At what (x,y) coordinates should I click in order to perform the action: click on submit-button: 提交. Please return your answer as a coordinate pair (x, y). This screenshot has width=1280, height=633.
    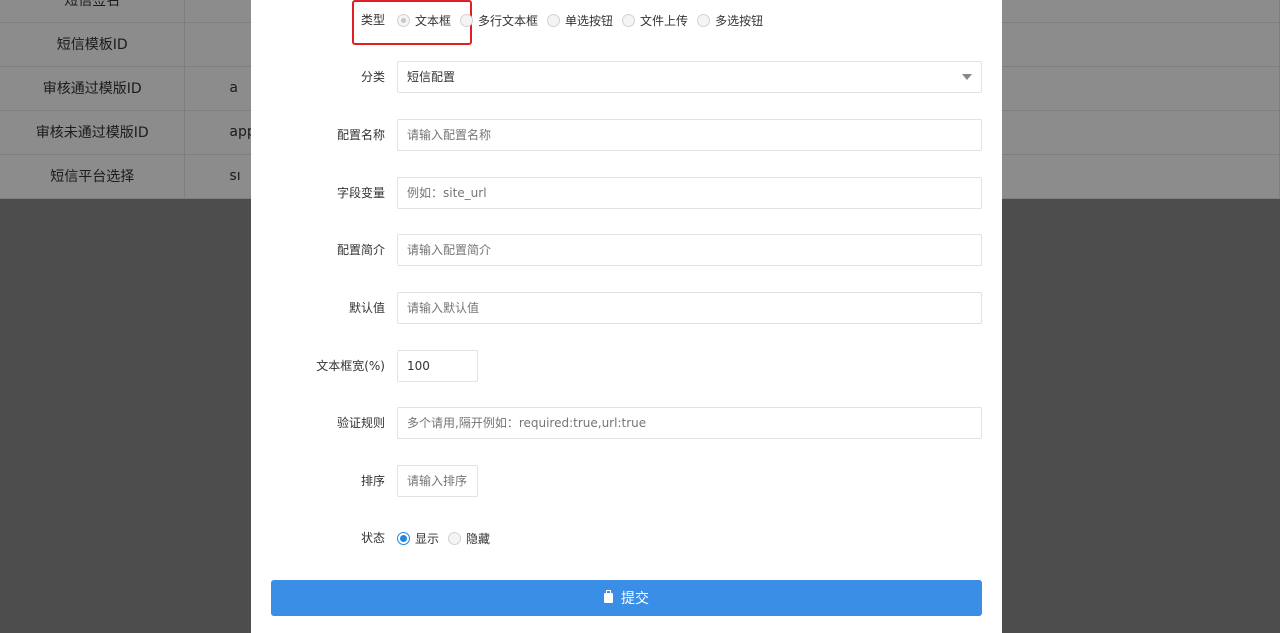
    Looking at the image, I should click on (626, 598).